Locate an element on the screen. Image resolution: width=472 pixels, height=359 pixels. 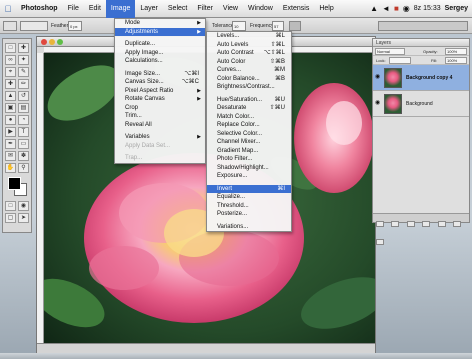
clock: 8z 15:33 is located at coordinates (427, 8).